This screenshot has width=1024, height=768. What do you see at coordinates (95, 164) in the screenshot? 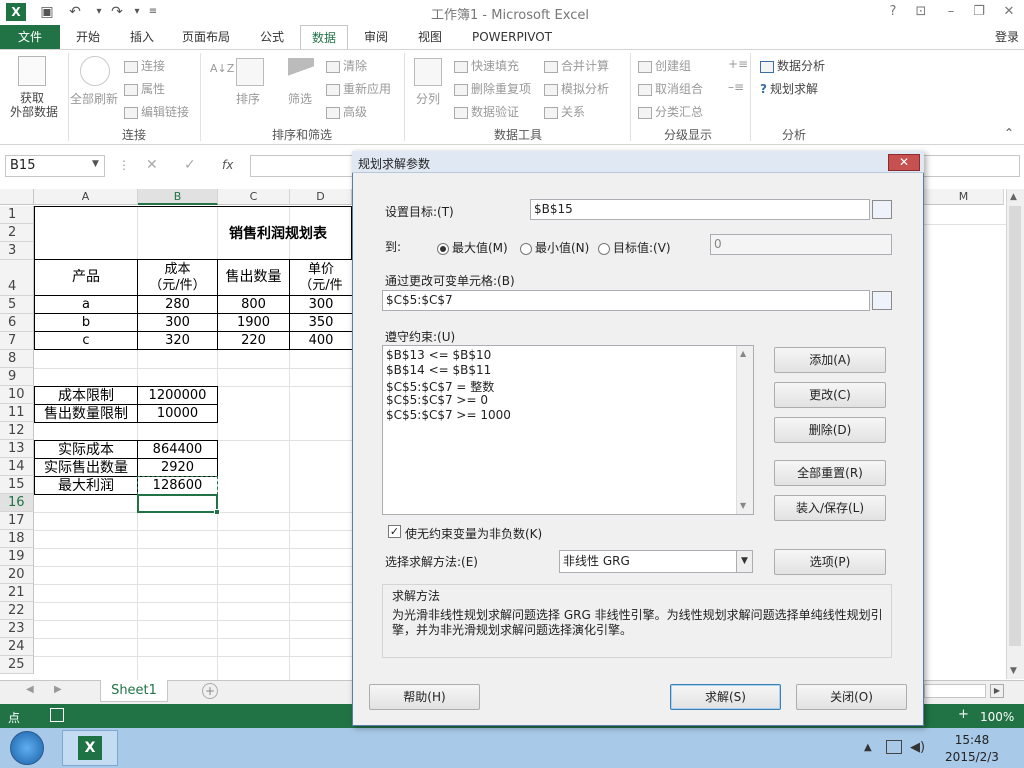
I see `namebox-dropdown-icon: ▼` at bounding box center [95, 164].